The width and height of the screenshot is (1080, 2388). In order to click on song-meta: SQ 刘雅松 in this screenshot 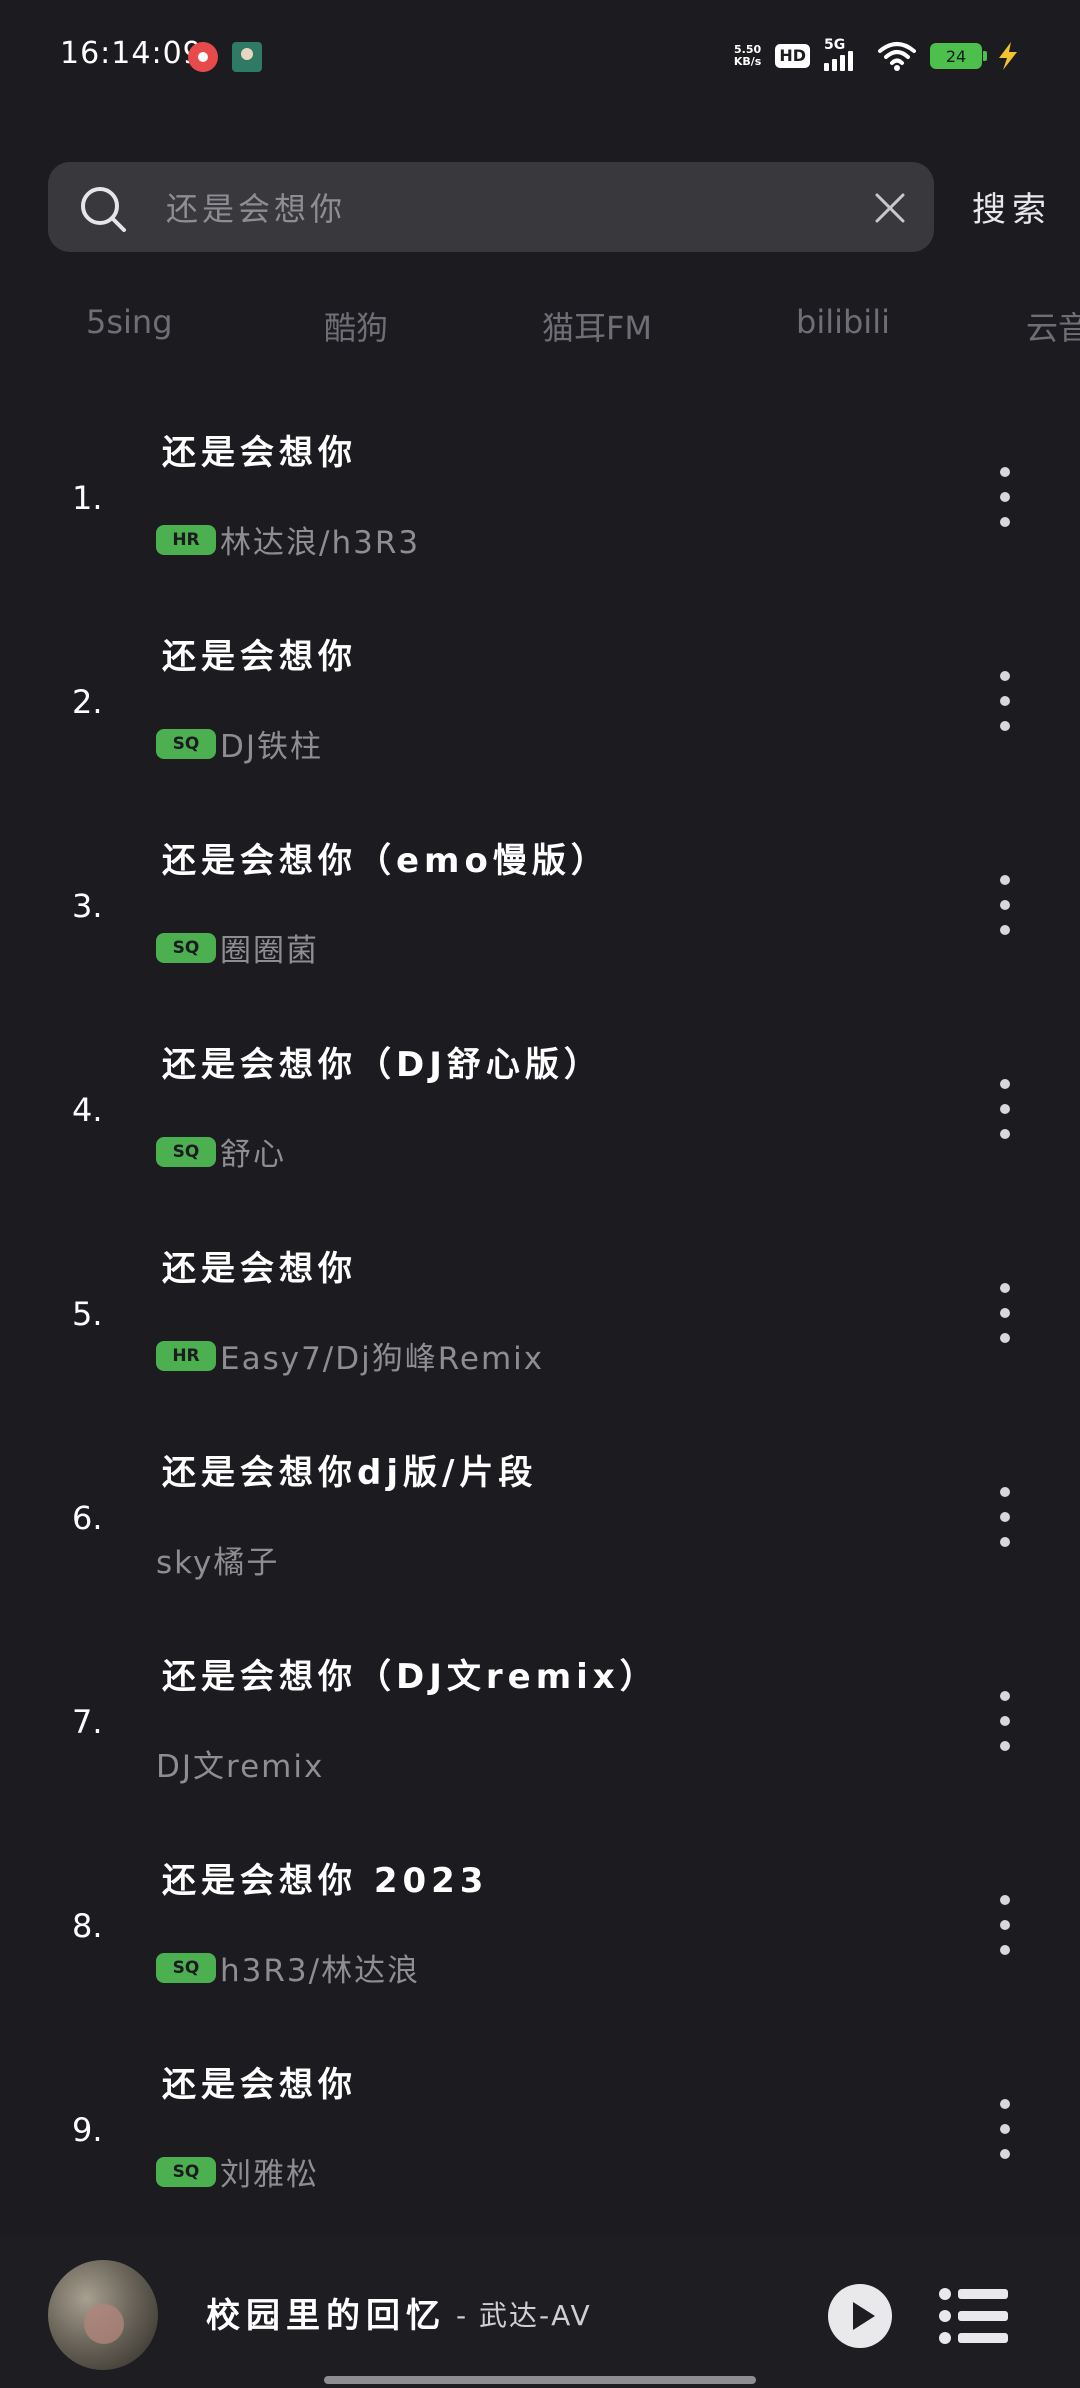, I will do `click(237, 2171)`.